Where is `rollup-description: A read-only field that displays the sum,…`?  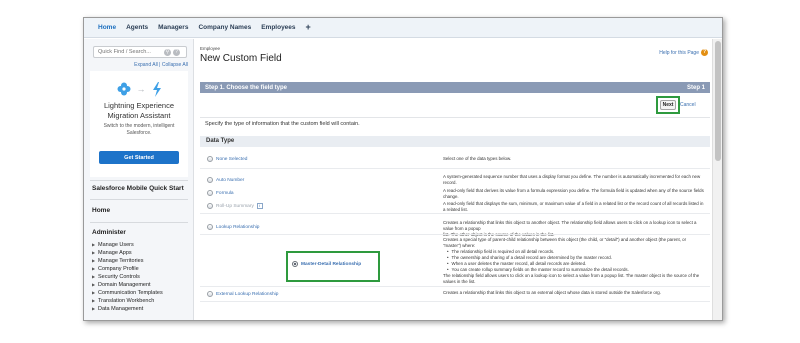 rollup-description: A read-only field that displays the sum,… is located at coordinates (573, 206).